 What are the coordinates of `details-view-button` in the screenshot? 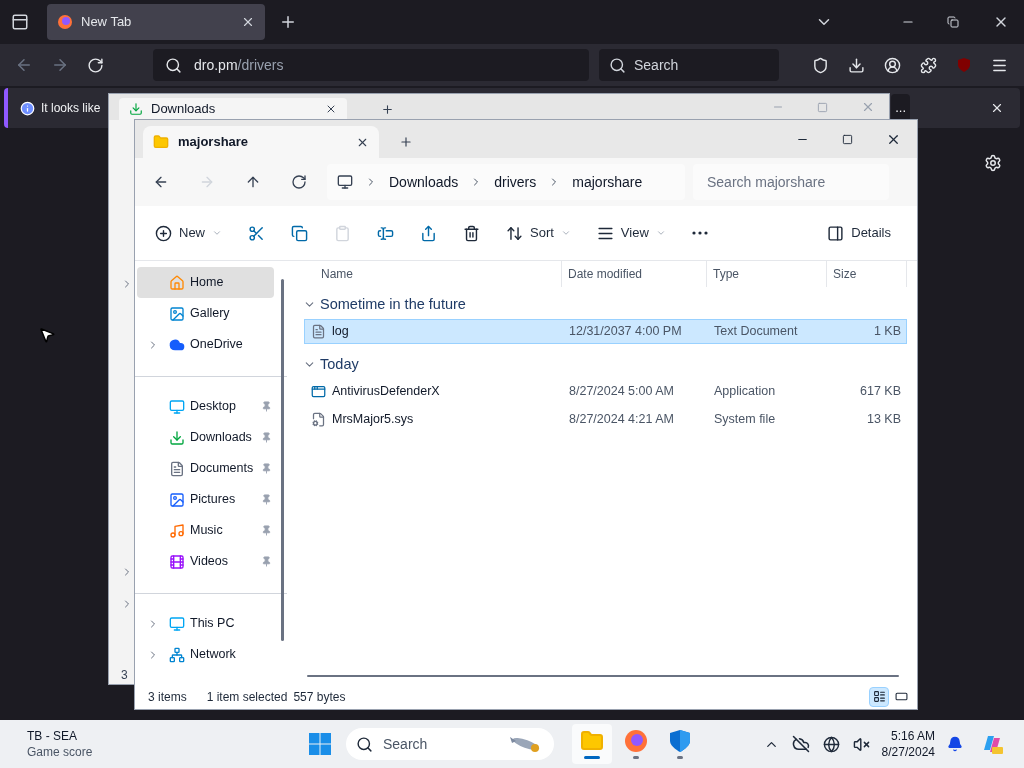 It's located at (879, 696).